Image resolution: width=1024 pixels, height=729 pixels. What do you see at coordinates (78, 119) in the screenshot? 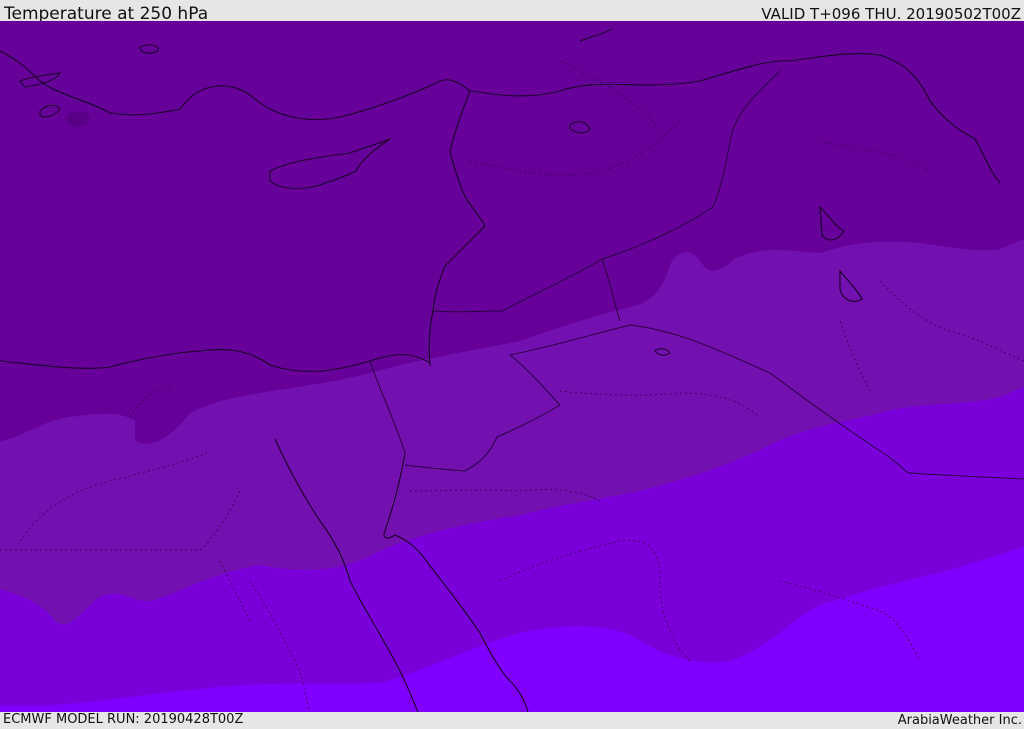
I see `cold-blob` at bounding box center [78, 119].